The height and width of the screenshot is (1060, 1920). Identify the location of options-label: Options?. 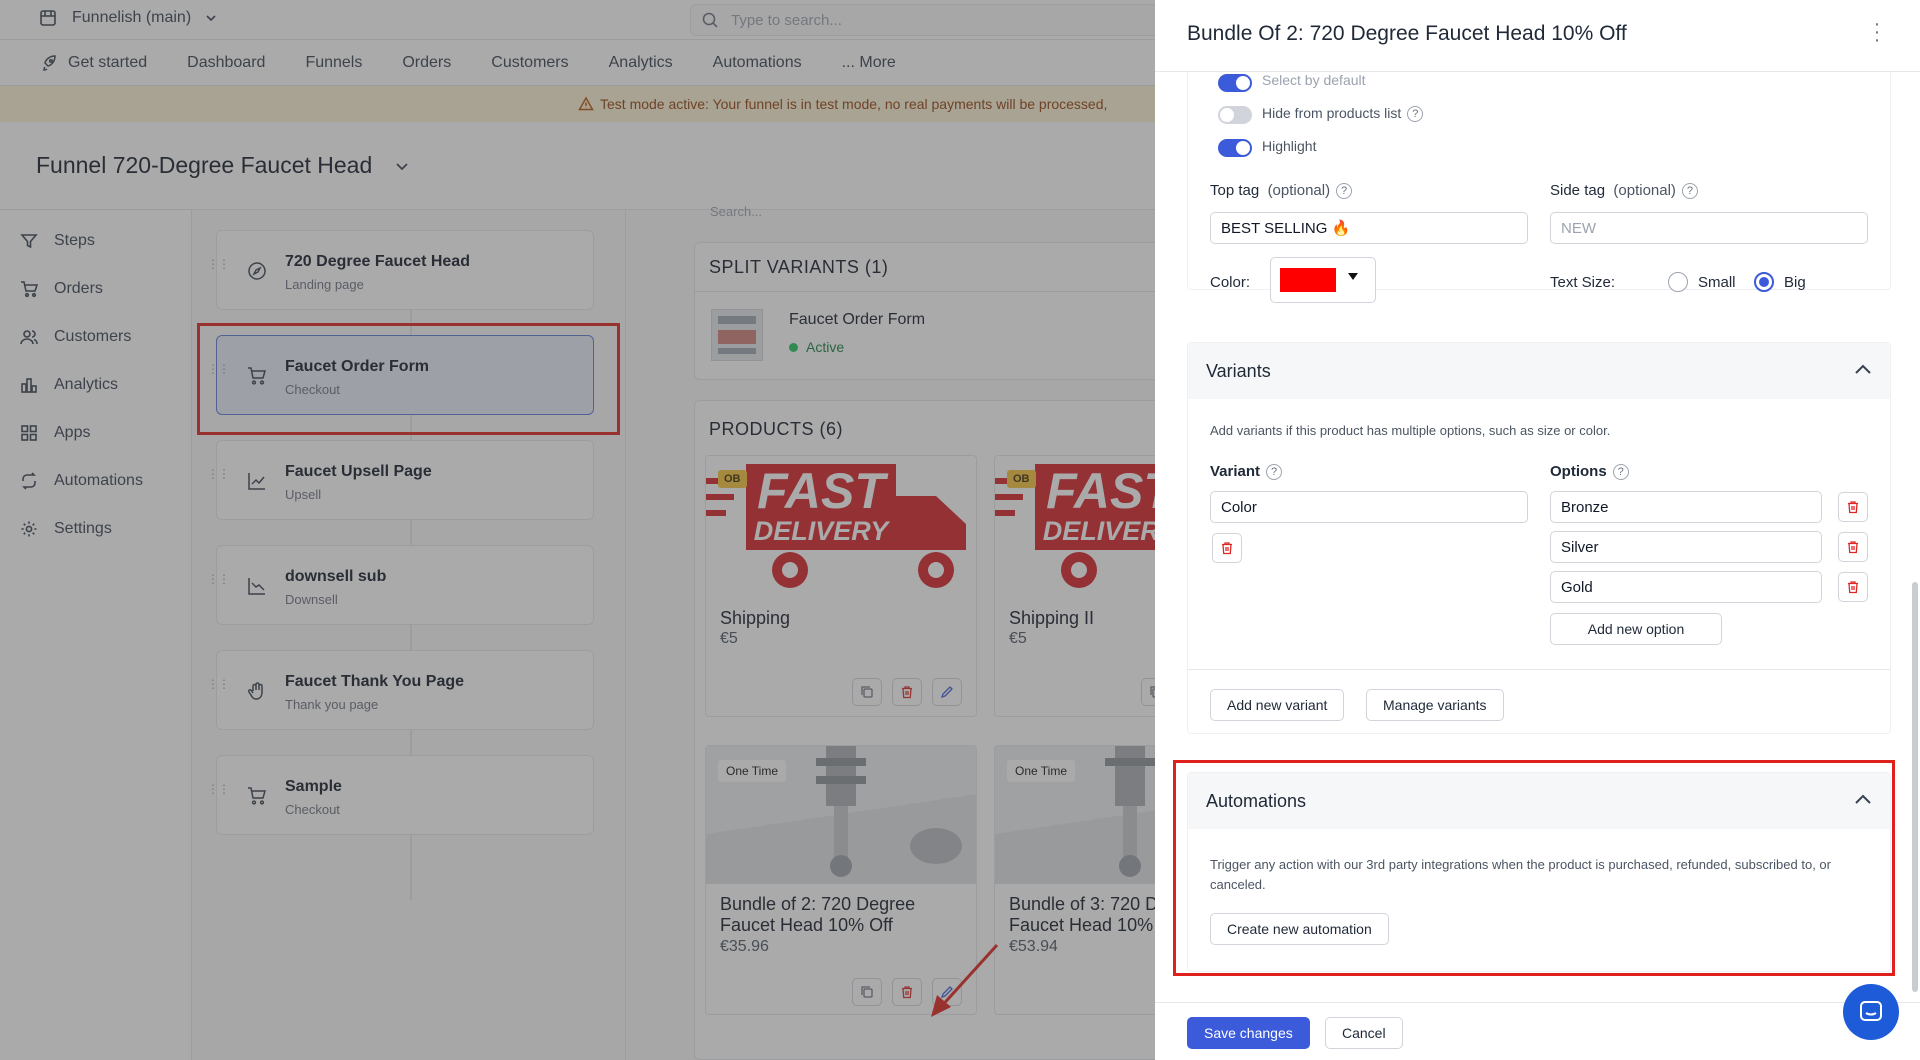
(1589, 472).